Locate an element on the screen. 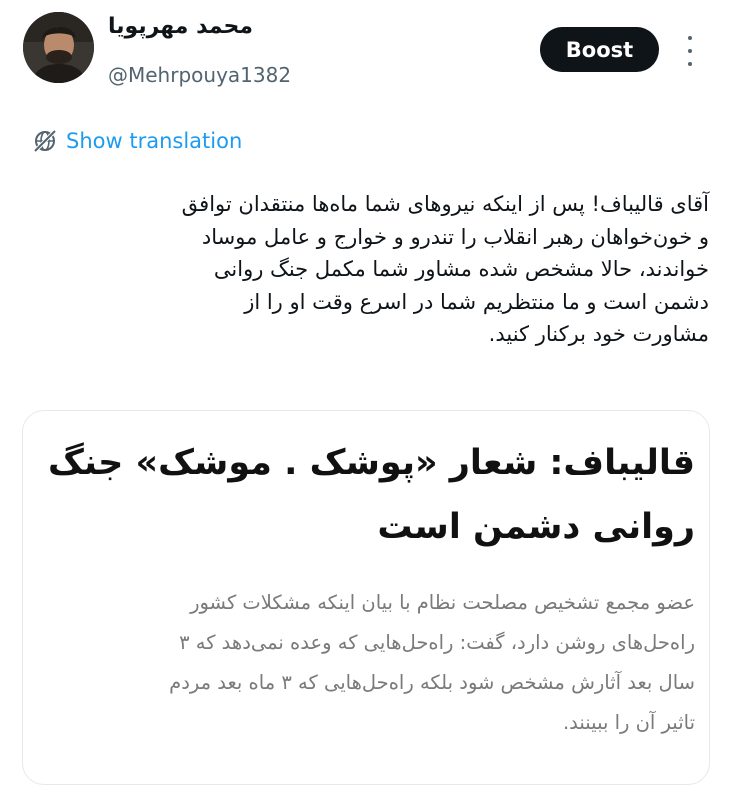  show-translation-label: Show translation is located at coordinates (154, 141).